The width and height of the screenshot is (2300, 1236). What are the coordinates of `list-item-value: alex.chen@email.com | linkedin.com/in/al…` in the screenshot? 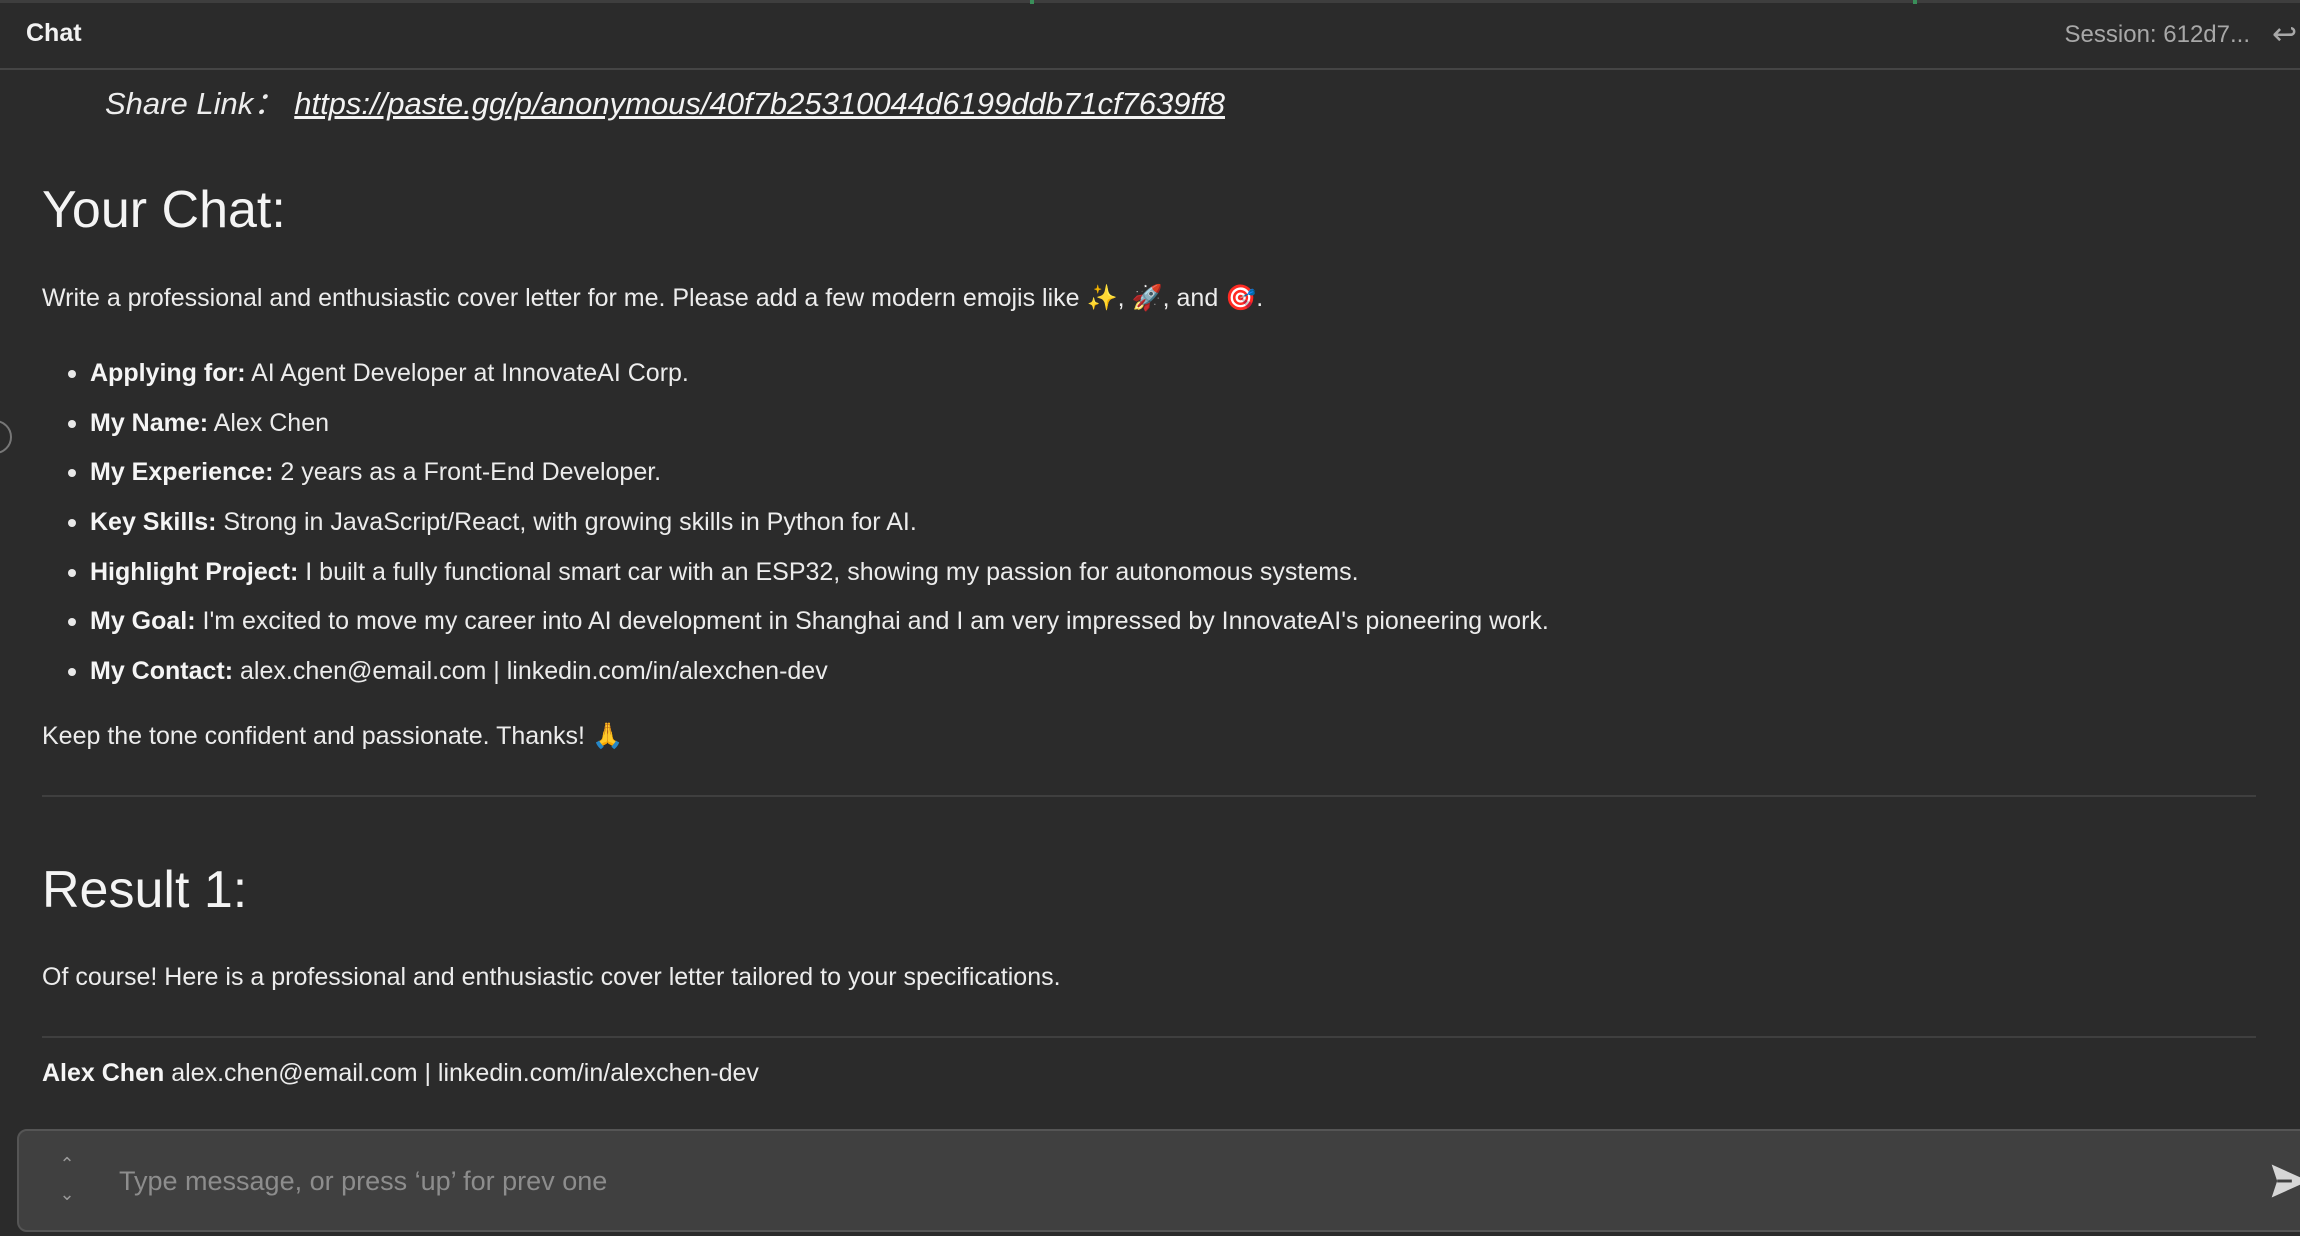 It's located at (530, 671).